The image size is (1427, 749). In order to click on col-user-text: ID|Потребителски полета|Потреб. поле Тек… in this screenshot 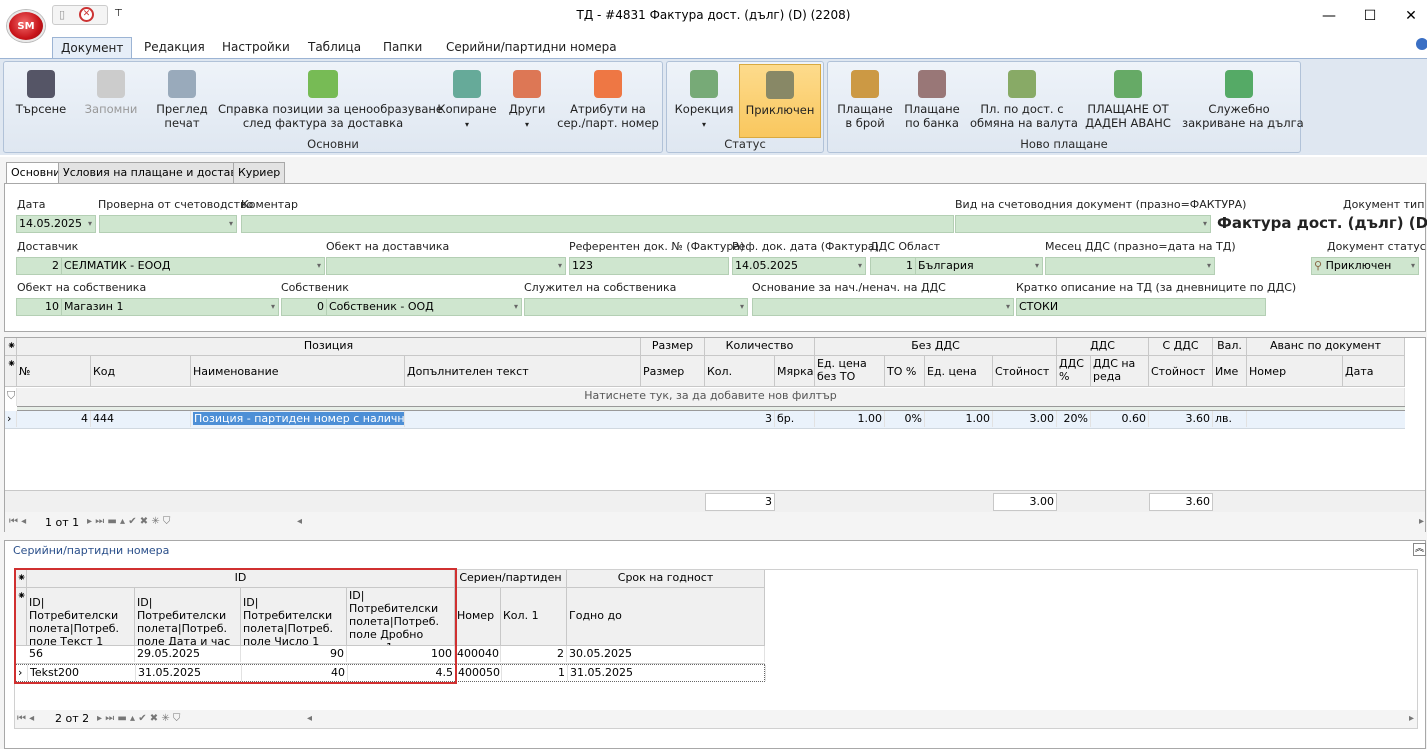, I will do `click(81, 617)`.